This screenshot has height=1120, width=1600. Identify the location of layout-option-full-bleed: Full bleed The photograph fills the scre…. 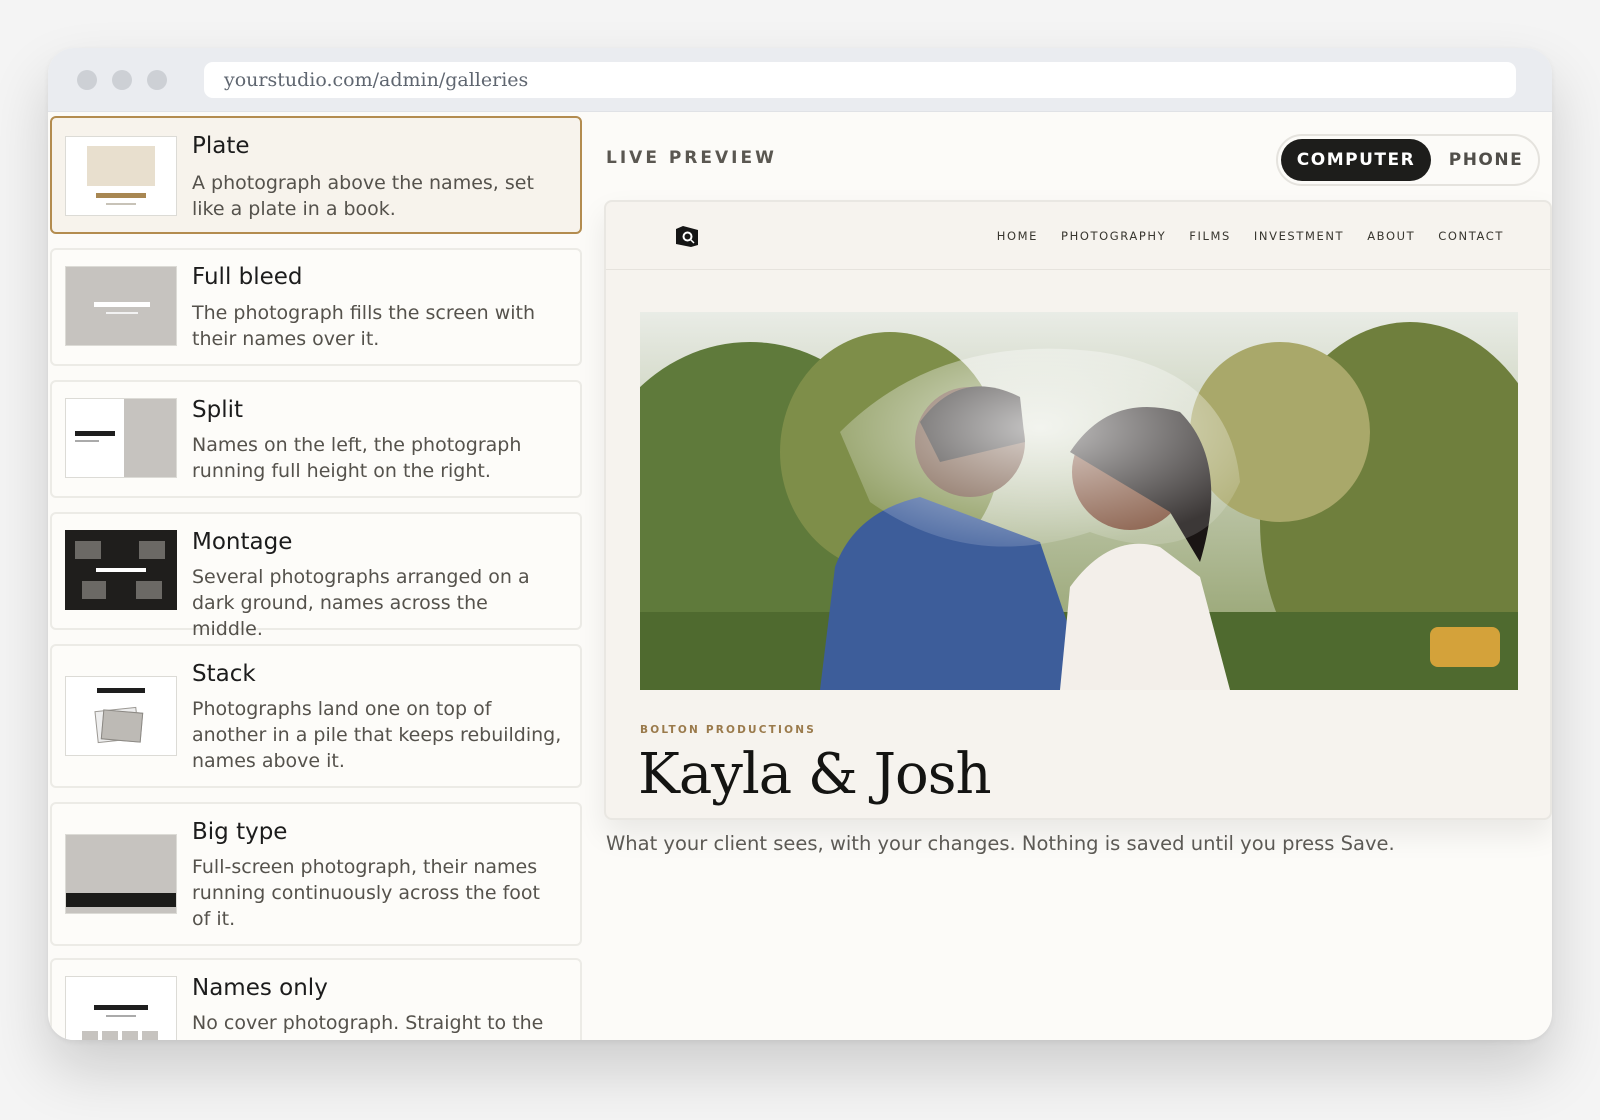
(316, 307).